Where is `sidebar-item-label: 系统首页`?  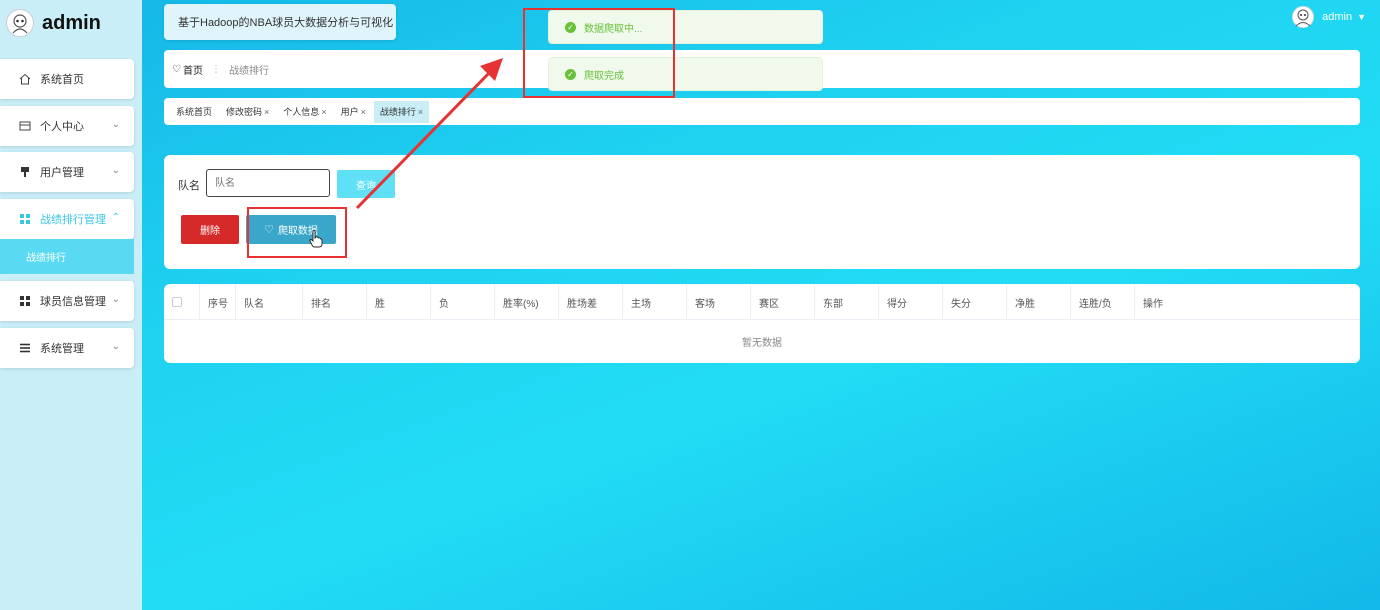
sidebar-item-label: 系统首页 is located at coordinates (62, 80).